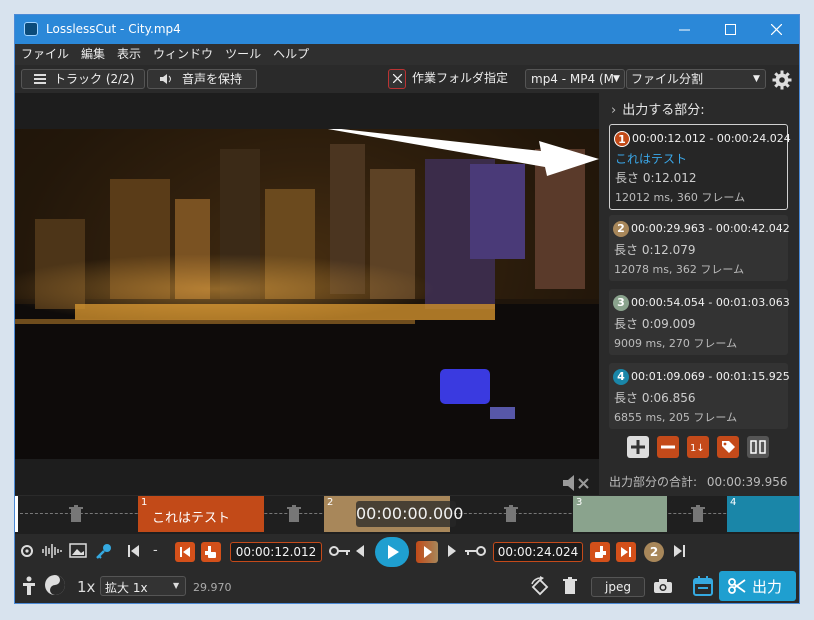 The width and height of the screenshot is (814, 620). I want to click on format-select: mp4 - MP4 (M ▼, so click(575, 79).